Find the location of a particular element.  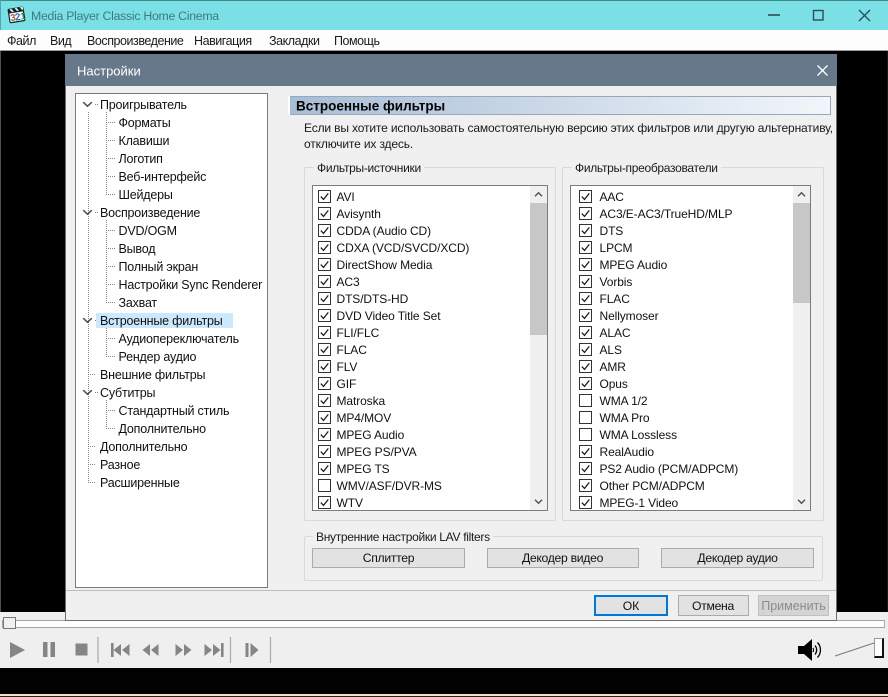

svg-text: 1 is located at coordinates (23, 17).